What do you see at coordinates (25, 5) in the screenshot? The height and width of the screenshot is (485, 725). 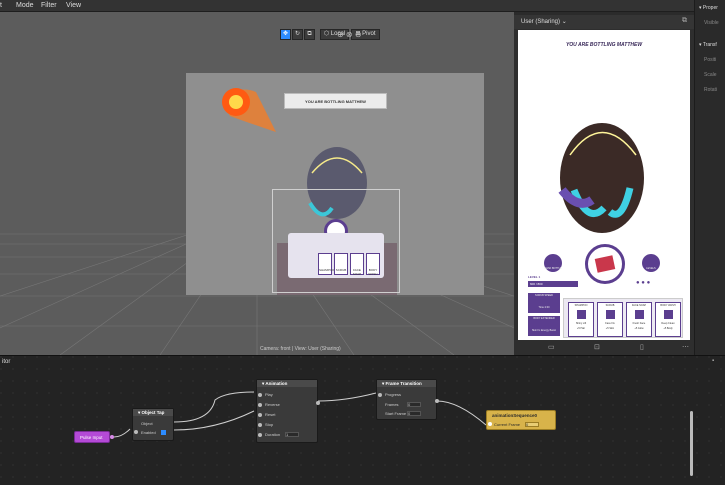 I see `menu-mode: Mode` at bounding box center [25, 5].